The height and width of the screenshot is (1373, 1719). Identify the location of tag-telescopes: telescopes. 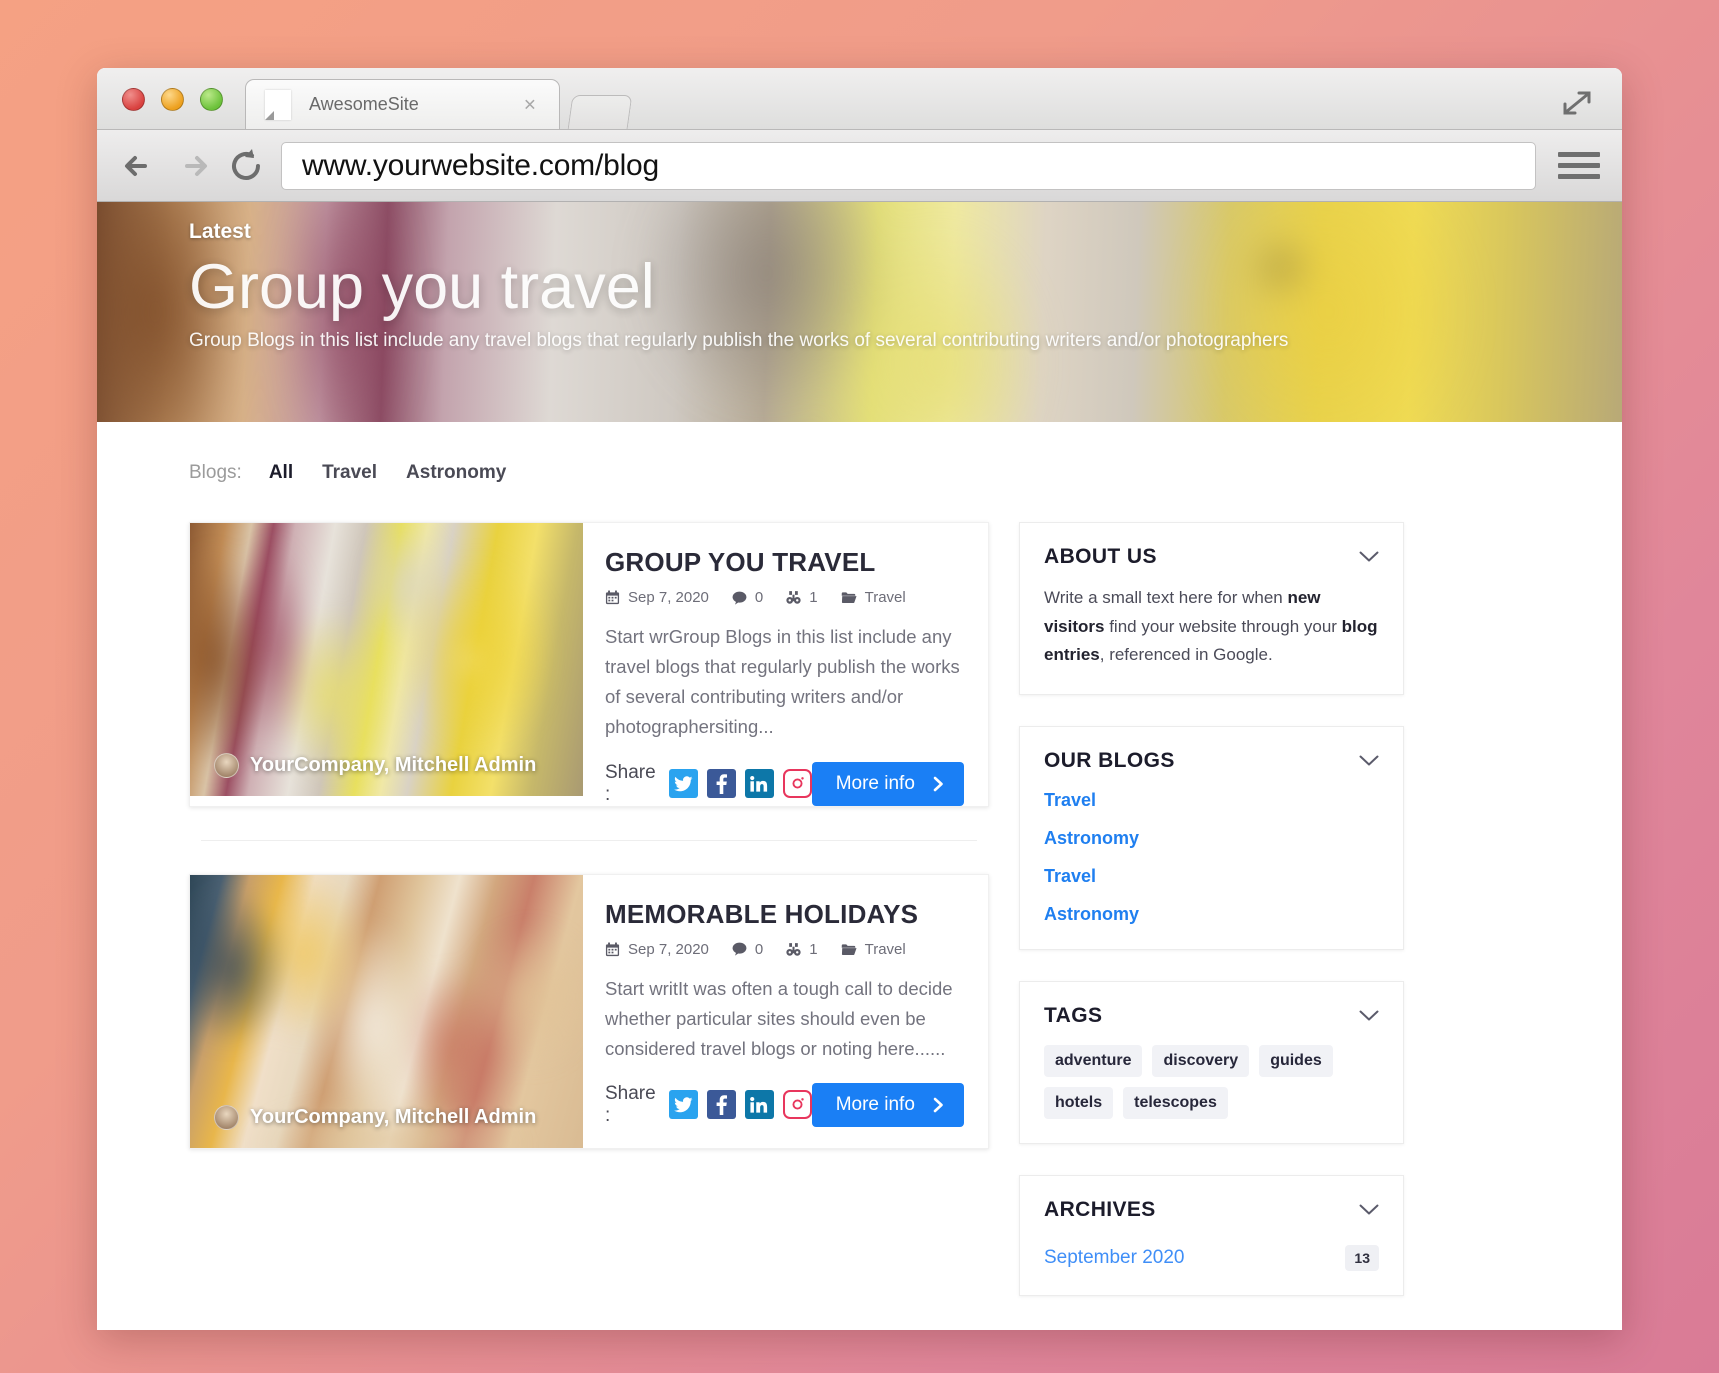
(1175, 1102).